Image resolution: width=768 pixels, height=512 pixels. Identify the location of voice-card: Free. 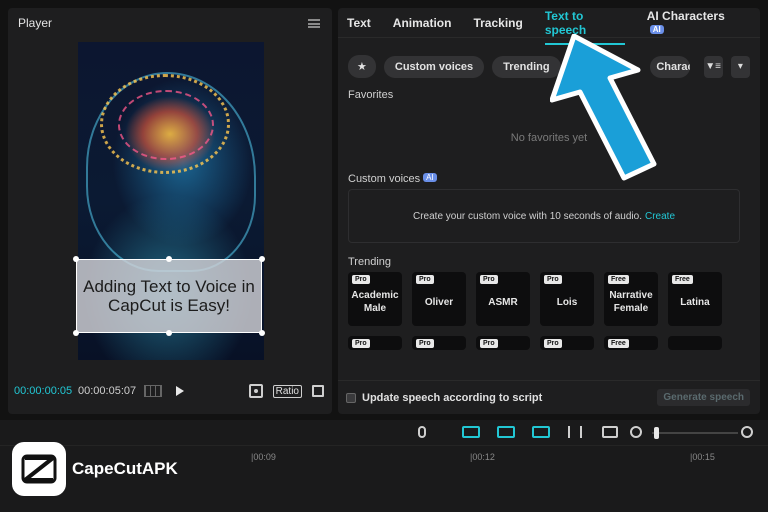
(631, 343).